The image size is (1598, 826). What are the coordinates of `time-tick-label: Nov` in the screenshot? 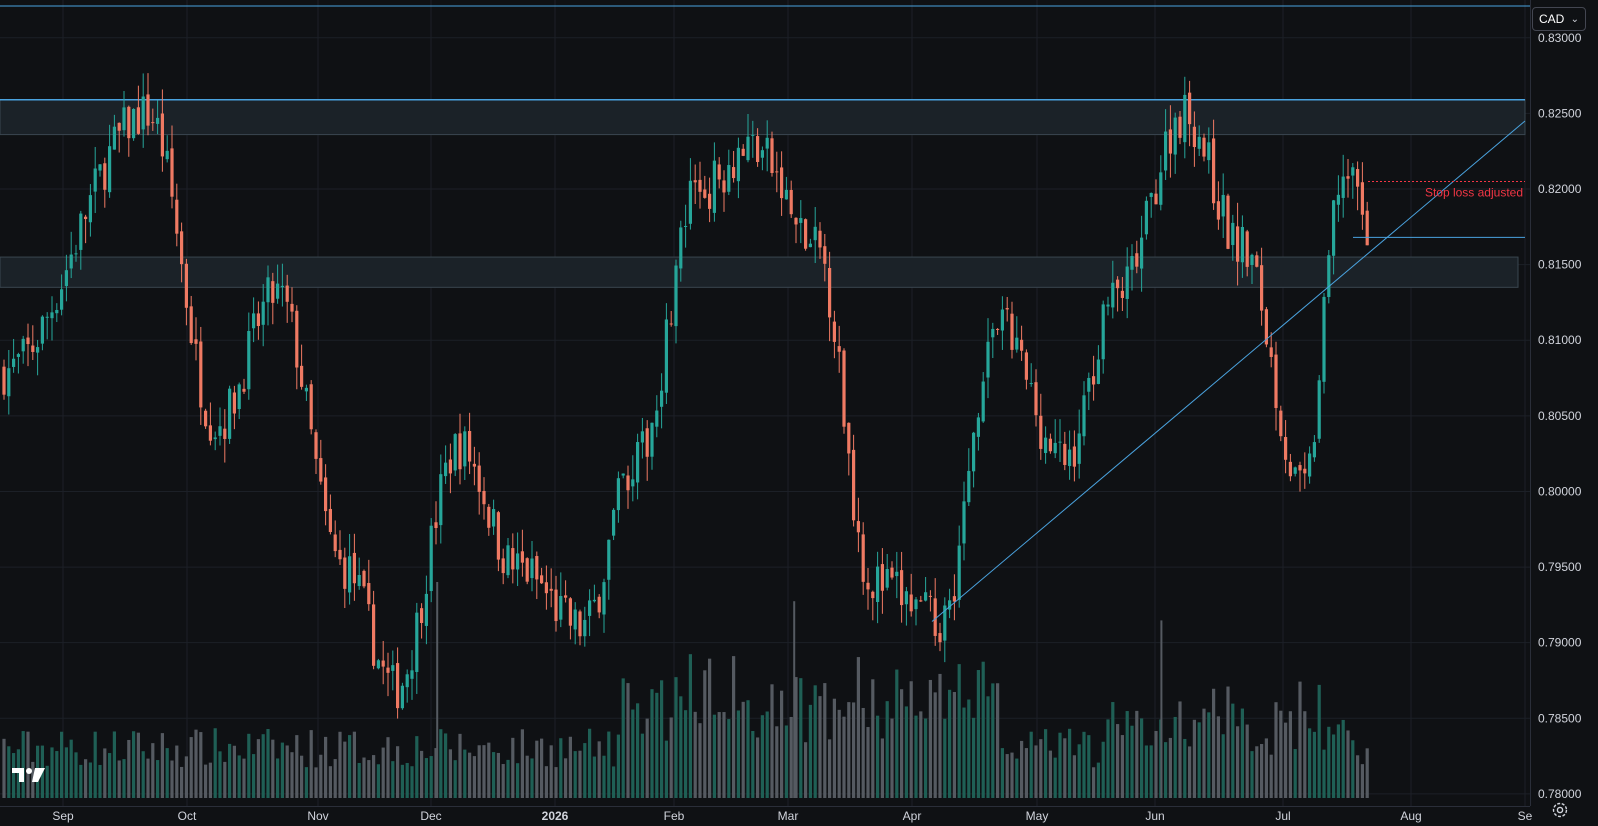 It's located at (317, 816).